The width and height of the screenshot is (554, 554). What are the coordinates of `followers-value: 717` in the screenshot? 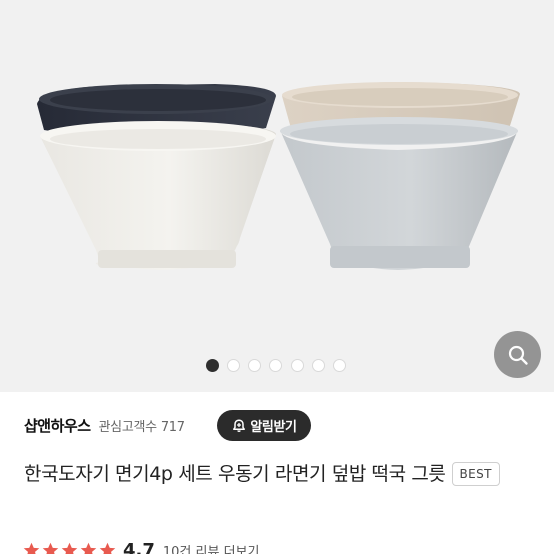 It's located at (172, 427).